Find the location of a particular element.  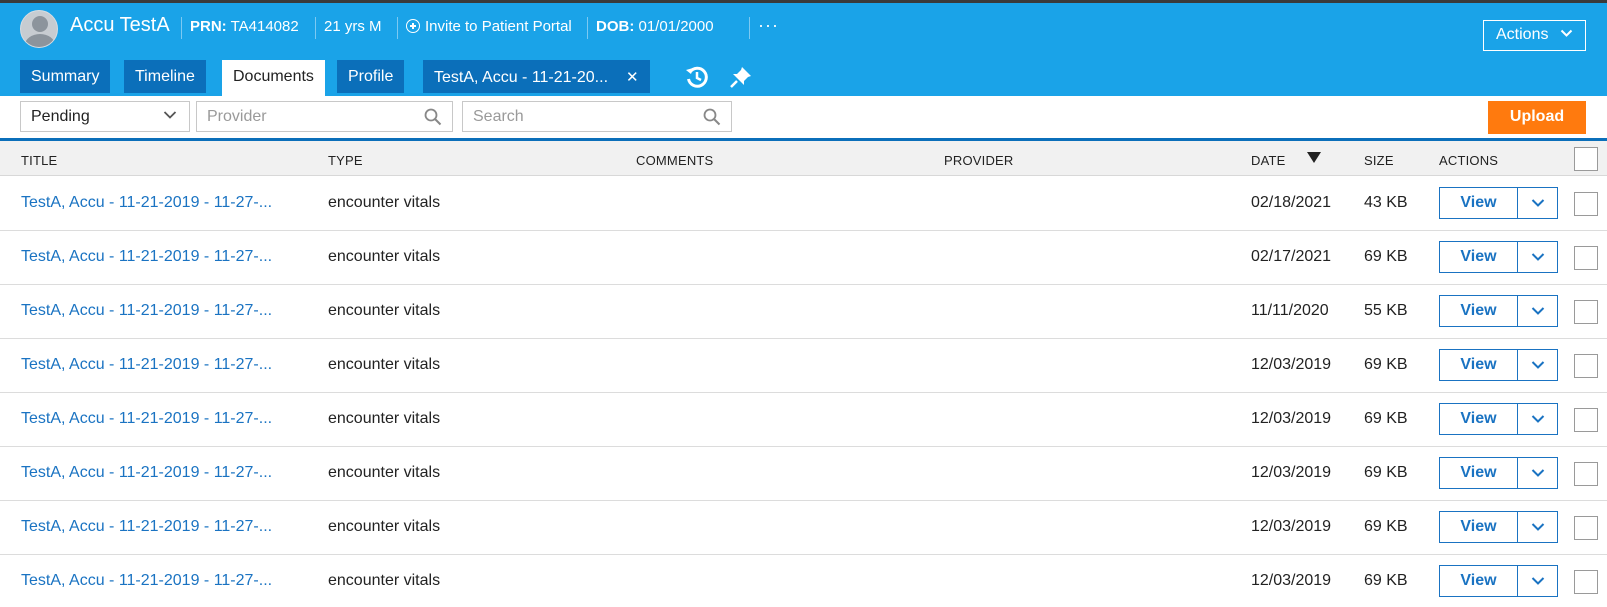

column-header-title: TITLE is located at coordinates (39, 160).